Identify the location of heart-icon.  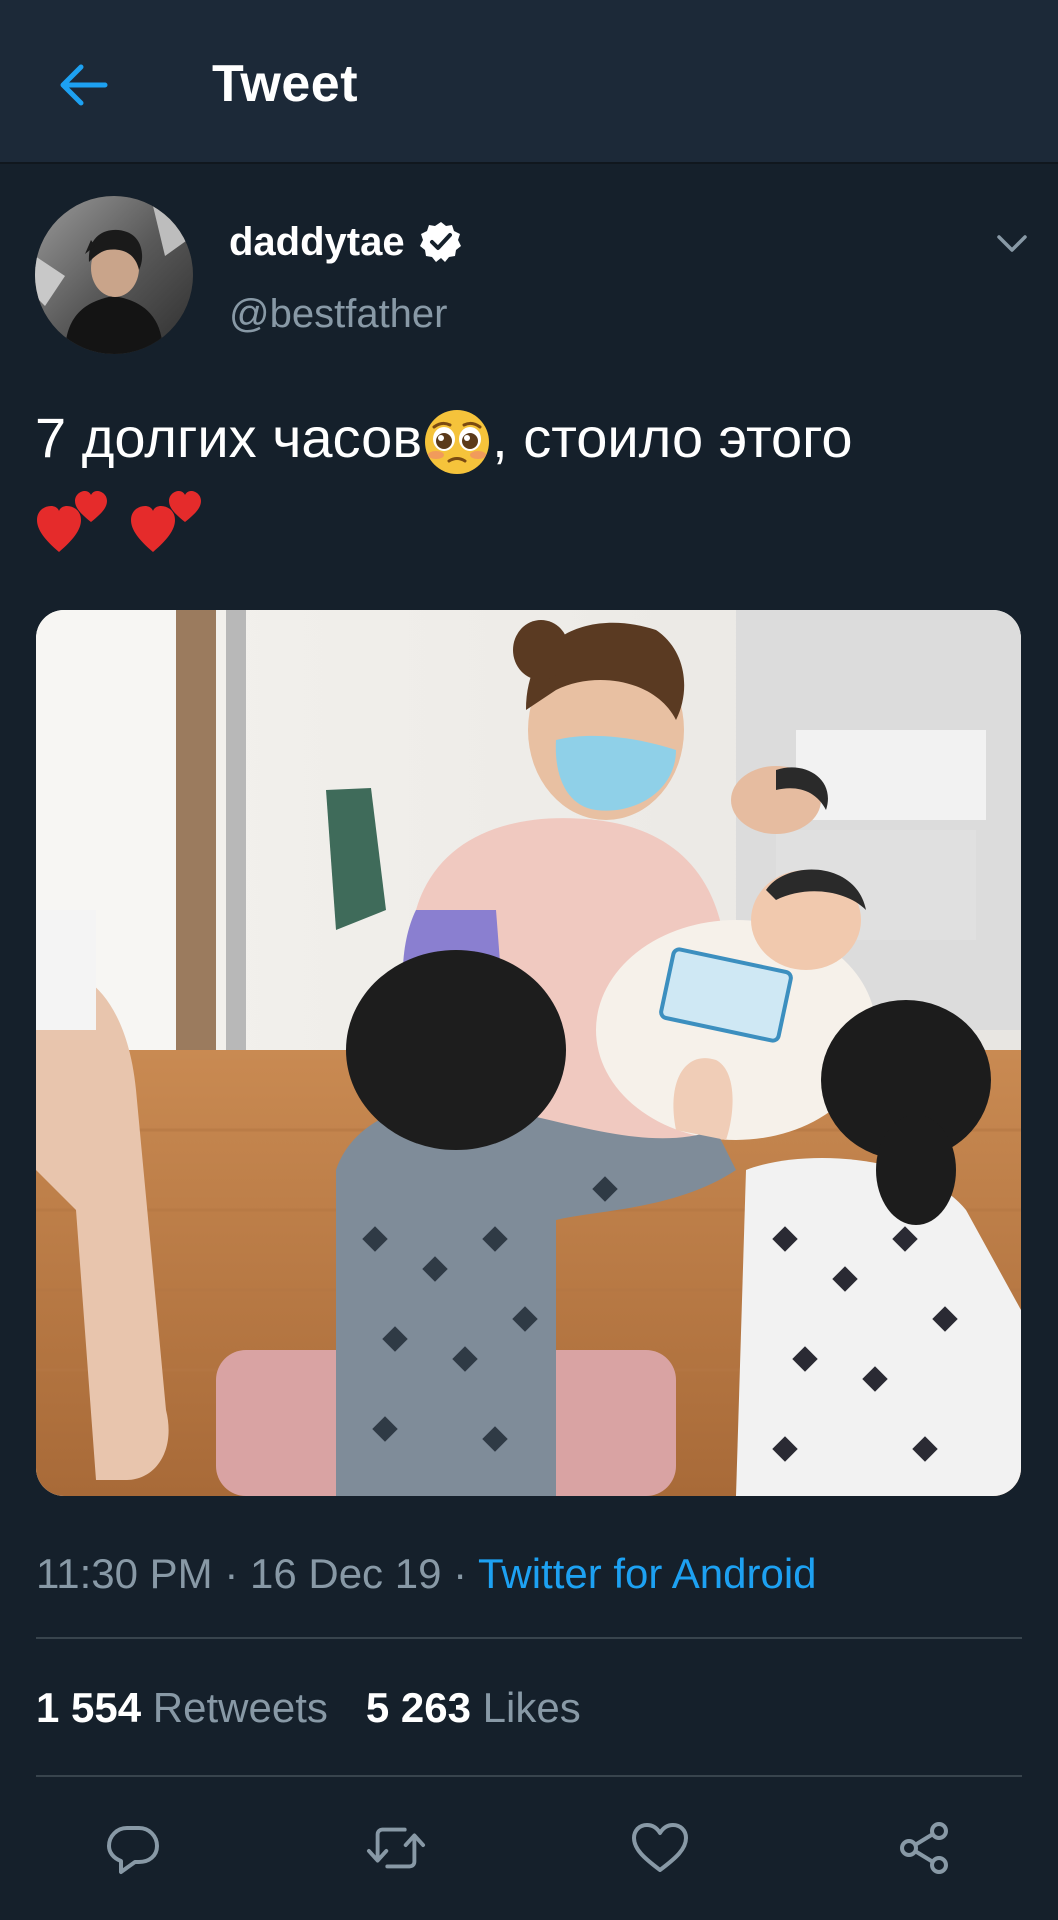
(660, 1847).